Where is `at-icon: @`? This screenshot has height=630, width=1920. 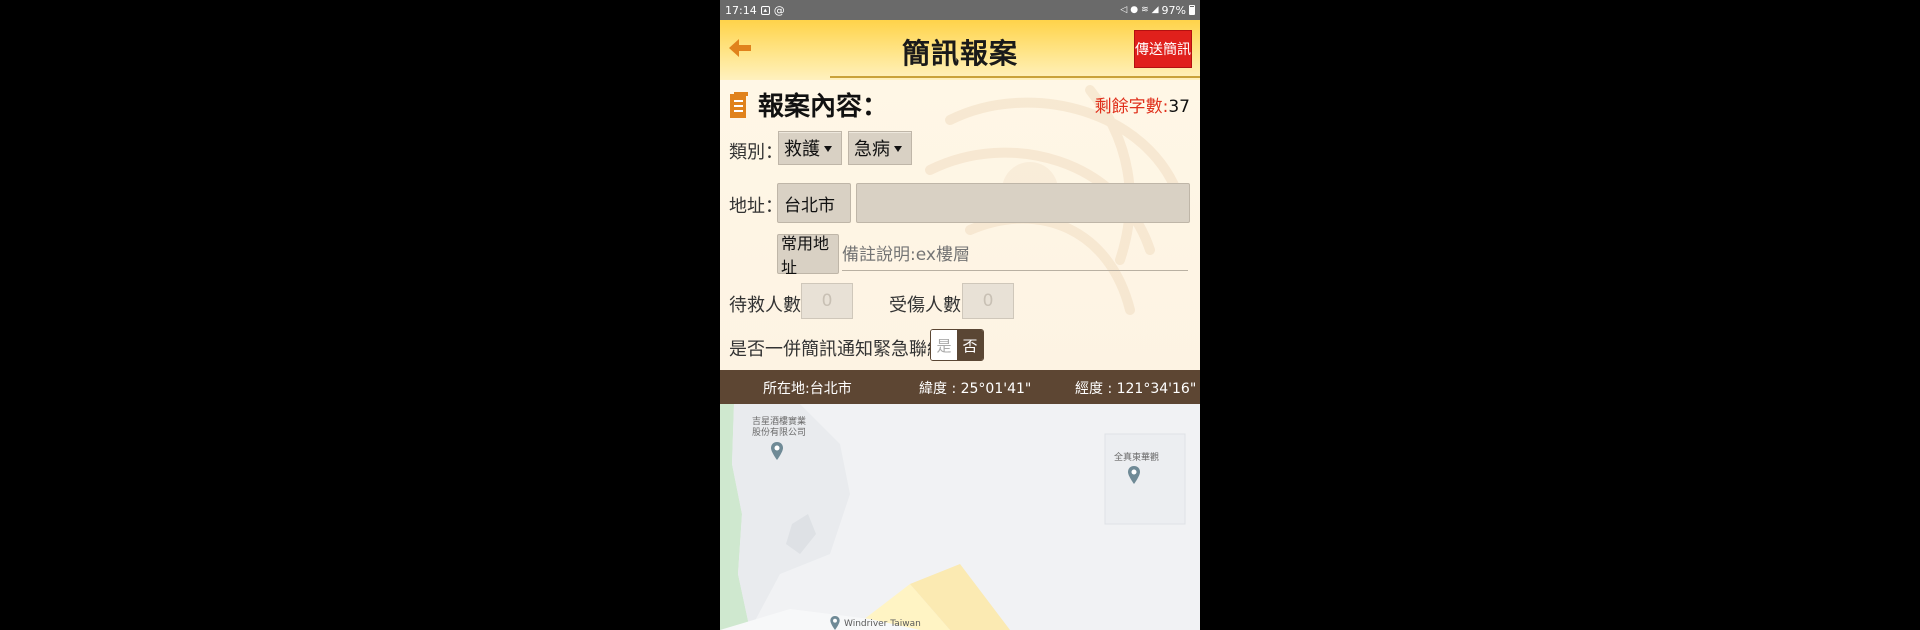 at-icon: @ is located at coordinates (779, 10).